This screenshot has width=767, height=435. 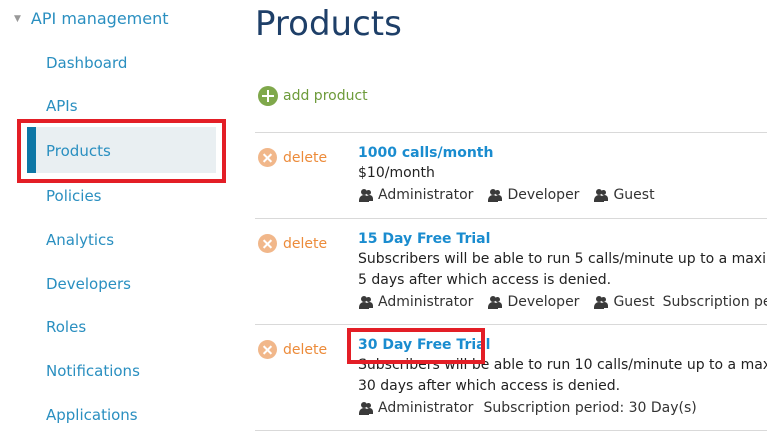 What do you see at coordinates (66, 327) in the screenshot?
I see `sidebar-item-roles: Roles` at bounding box center [66, 327].